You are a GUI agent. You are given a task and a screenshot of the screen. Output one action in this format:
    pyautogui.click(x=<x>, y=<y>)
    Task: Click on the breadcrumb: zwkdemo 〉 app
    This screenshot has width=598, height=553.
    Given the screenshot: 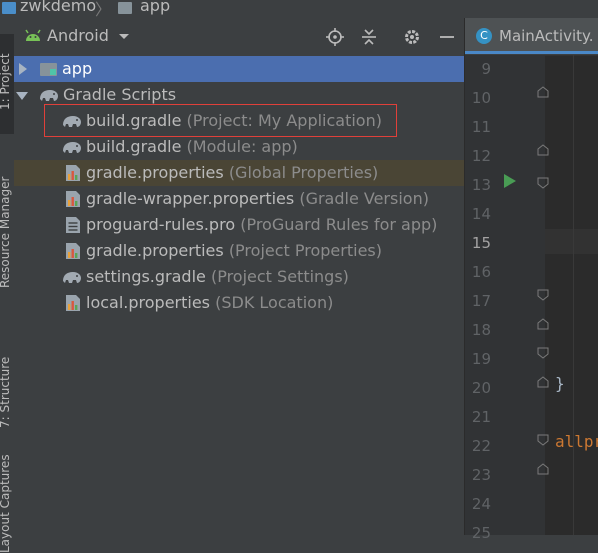 What is the action you would take?
    pyautogui.click(x=299, y=9)
    